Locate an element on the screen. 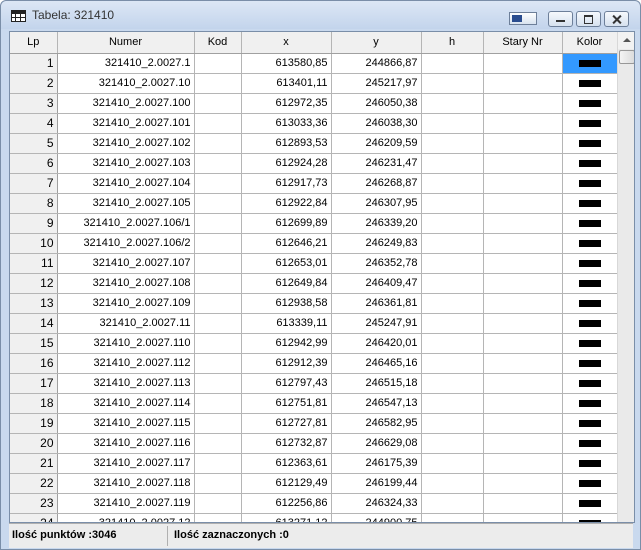 The width and height of the screenshot is (641, 550). table-row: 7 321410_2.0027.104 612917,73 246268,87 is located at coordinates (314, 183).